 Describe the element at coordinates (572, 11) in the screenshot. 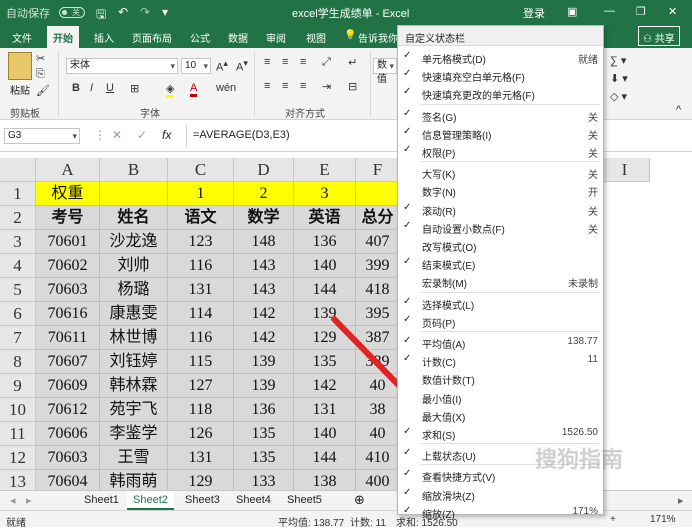

I see `ribbon-display-icon: ▣` at that location.